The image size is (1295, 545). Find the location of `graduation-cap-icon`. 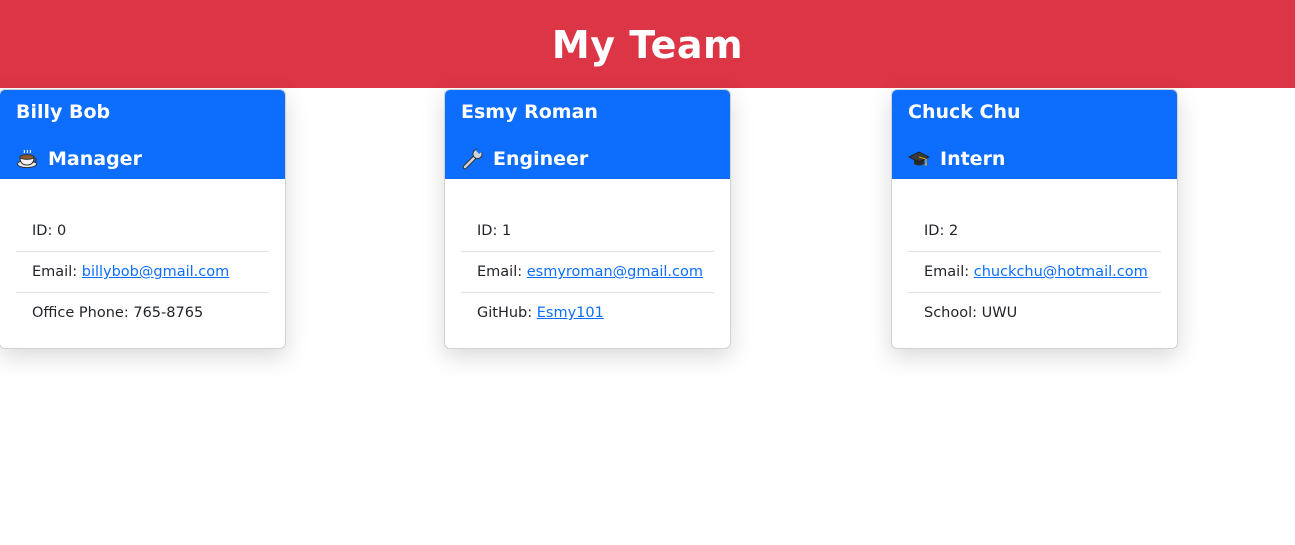

graduation-cap-icon is located at coordinates (919, 159).